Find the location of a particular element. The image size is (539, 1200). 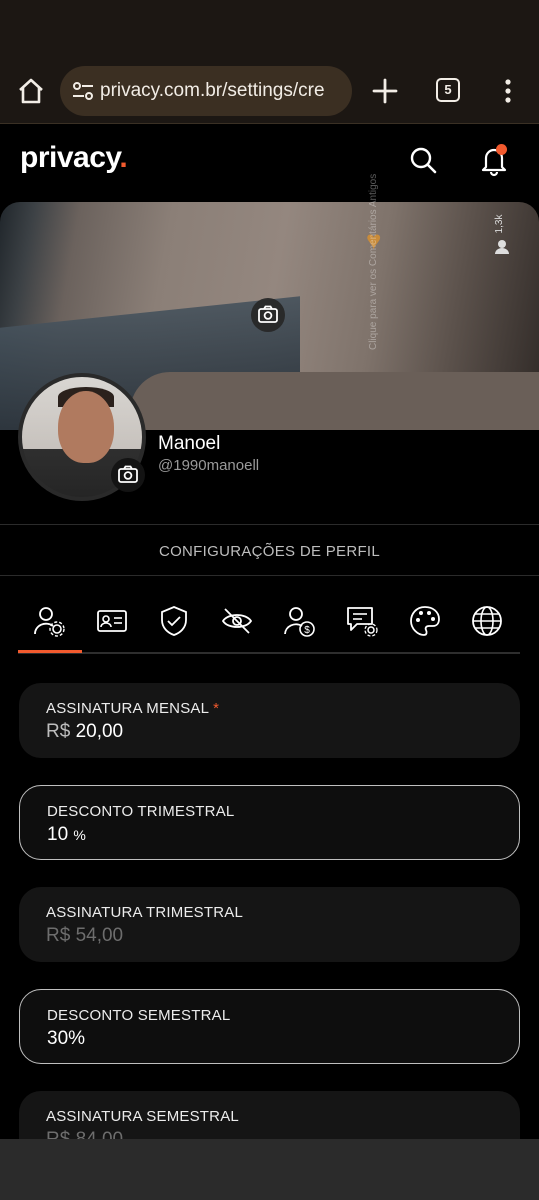

old-comments-link: Clique para ver os Comentários Antigos is located at coordinates (373, 262).